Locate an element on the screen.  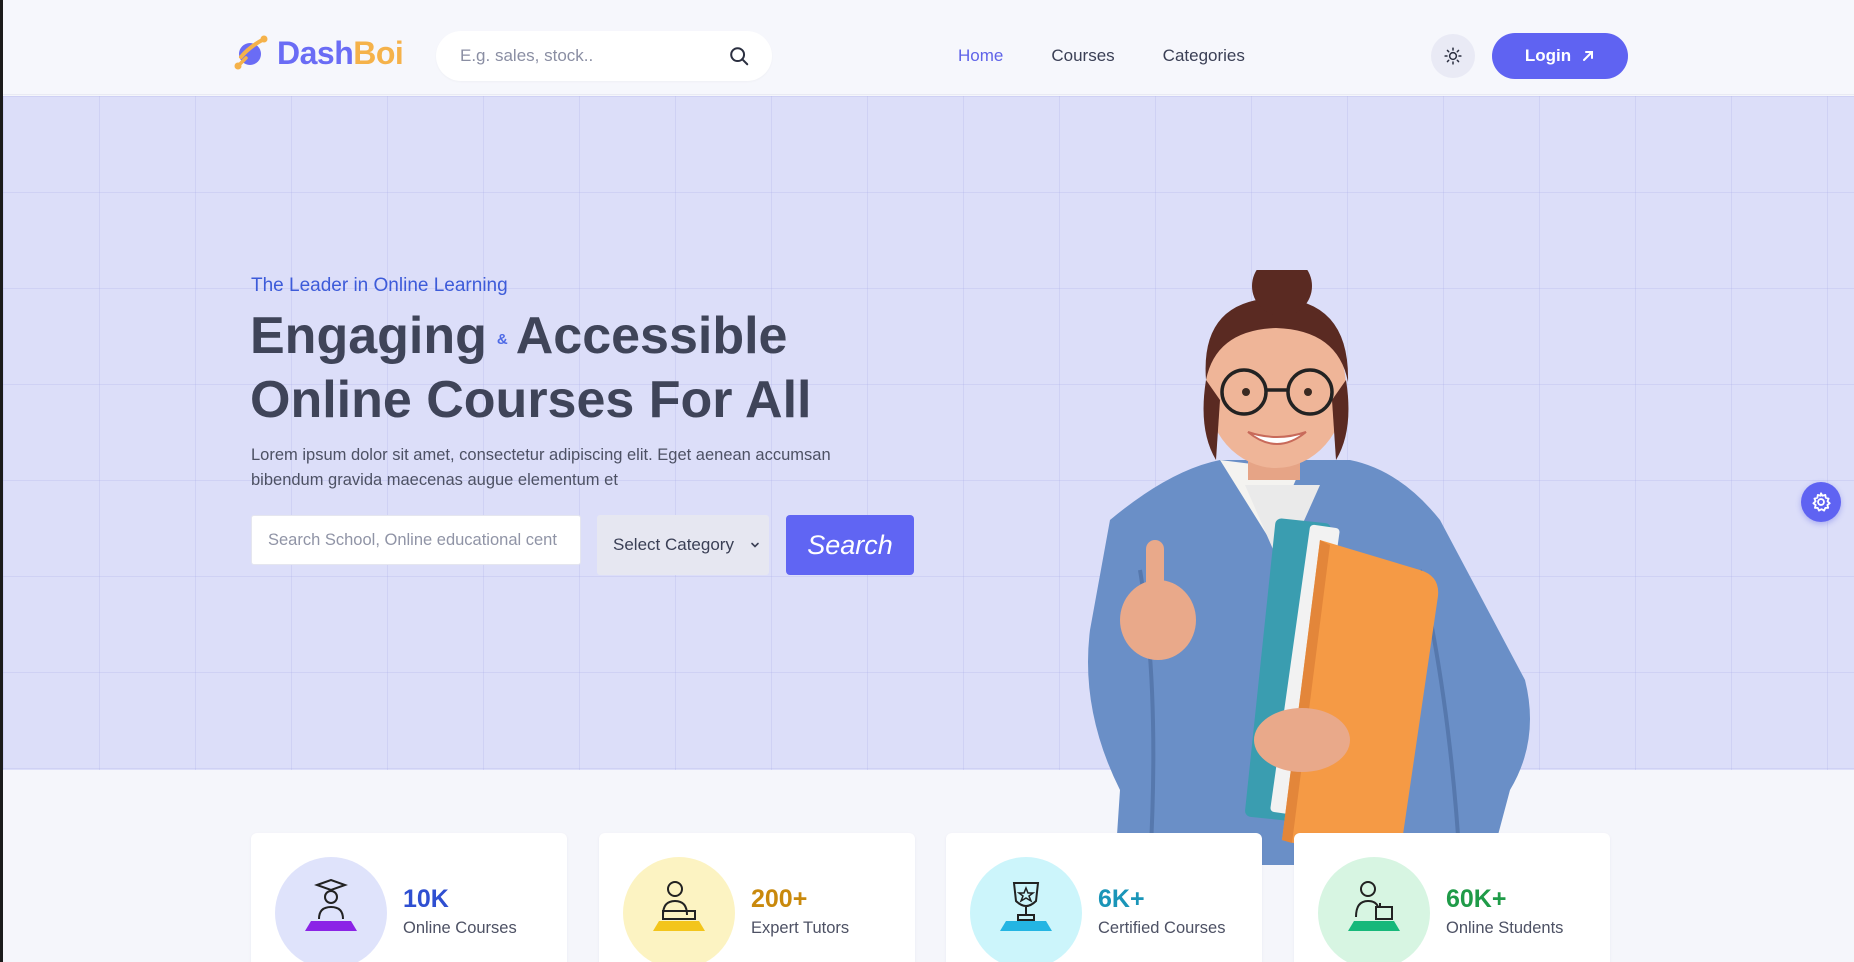
main-nav: Home Courses Categories is located at coordinates (1101, 56).